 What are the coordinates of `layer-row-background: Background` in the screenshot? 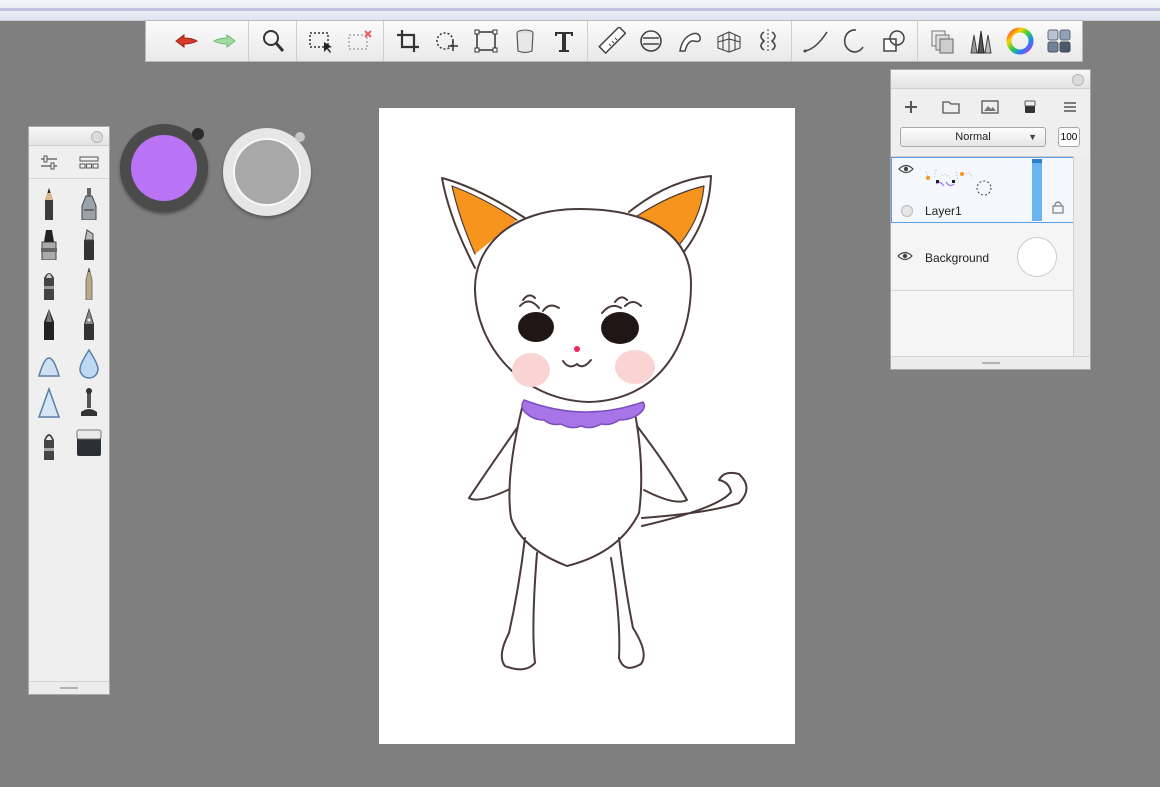 It's located at (982, 257).